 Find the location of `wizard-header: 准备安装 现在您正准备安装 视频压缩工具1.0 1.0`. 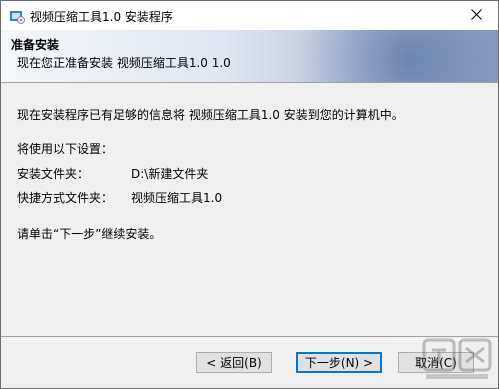

wizard-header: 准备安装 现在您正准备安装 视频压缩工具1.0 1.0 is located at coordinates (249, 56).